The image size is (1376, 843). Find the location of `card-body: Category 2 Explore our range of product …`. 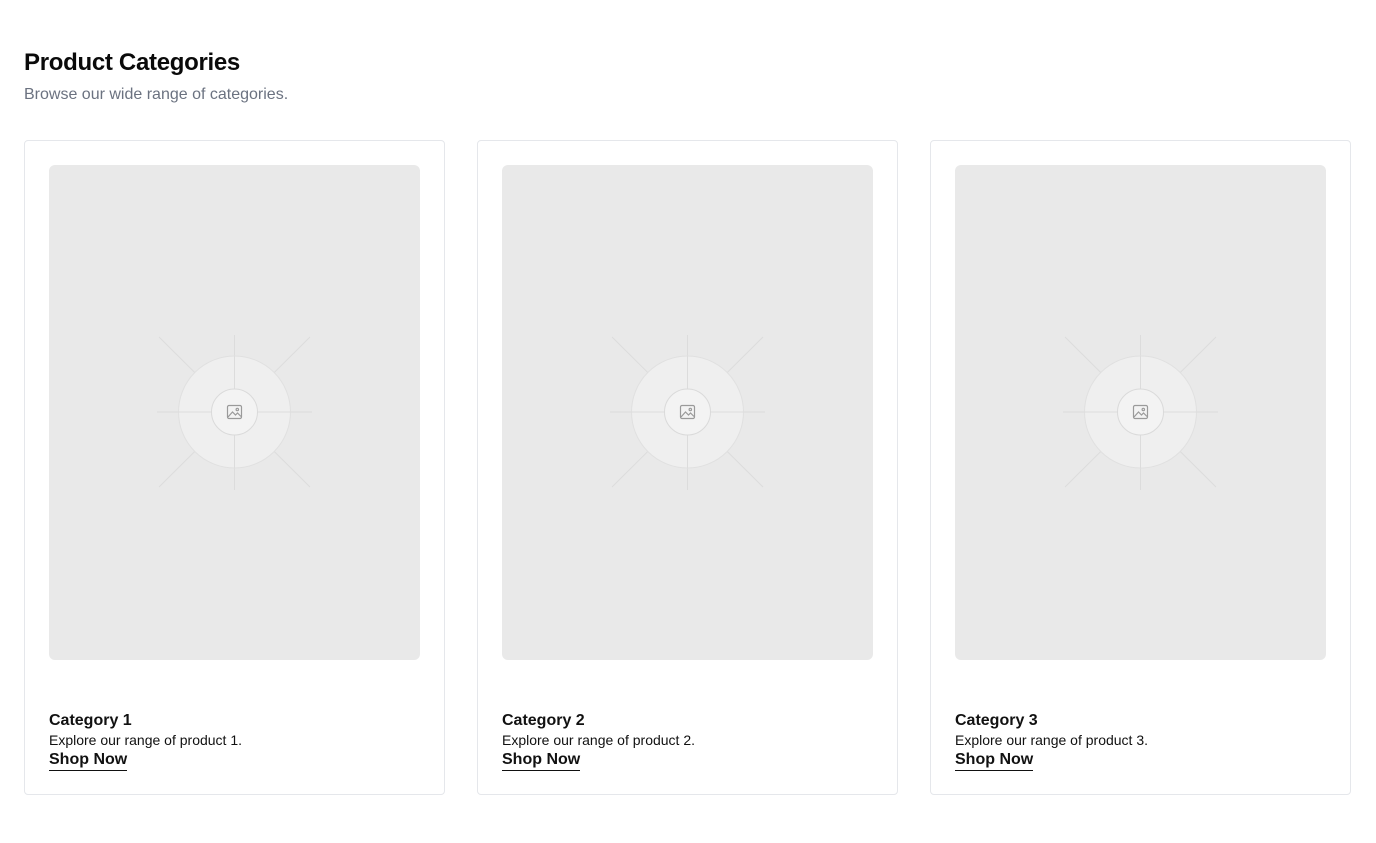

card-body: Category 2 Explore our range of product … is located at coordinates (687, 741).